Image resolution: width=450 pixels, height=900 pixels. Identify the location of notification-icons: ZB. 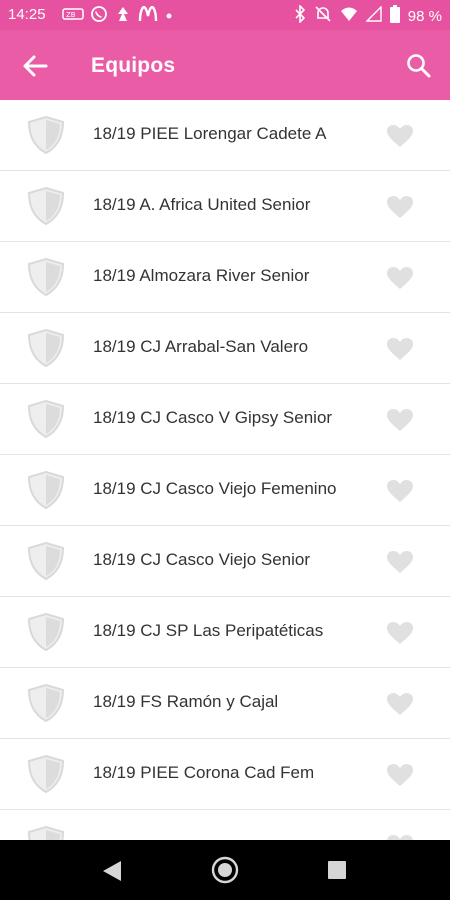
(118, 16).